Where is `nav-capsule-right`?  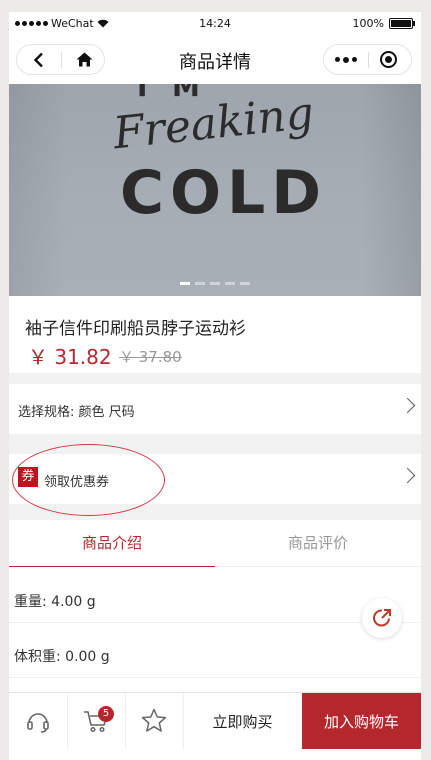
nav-capsule-right is located at coordinates (367, 59).